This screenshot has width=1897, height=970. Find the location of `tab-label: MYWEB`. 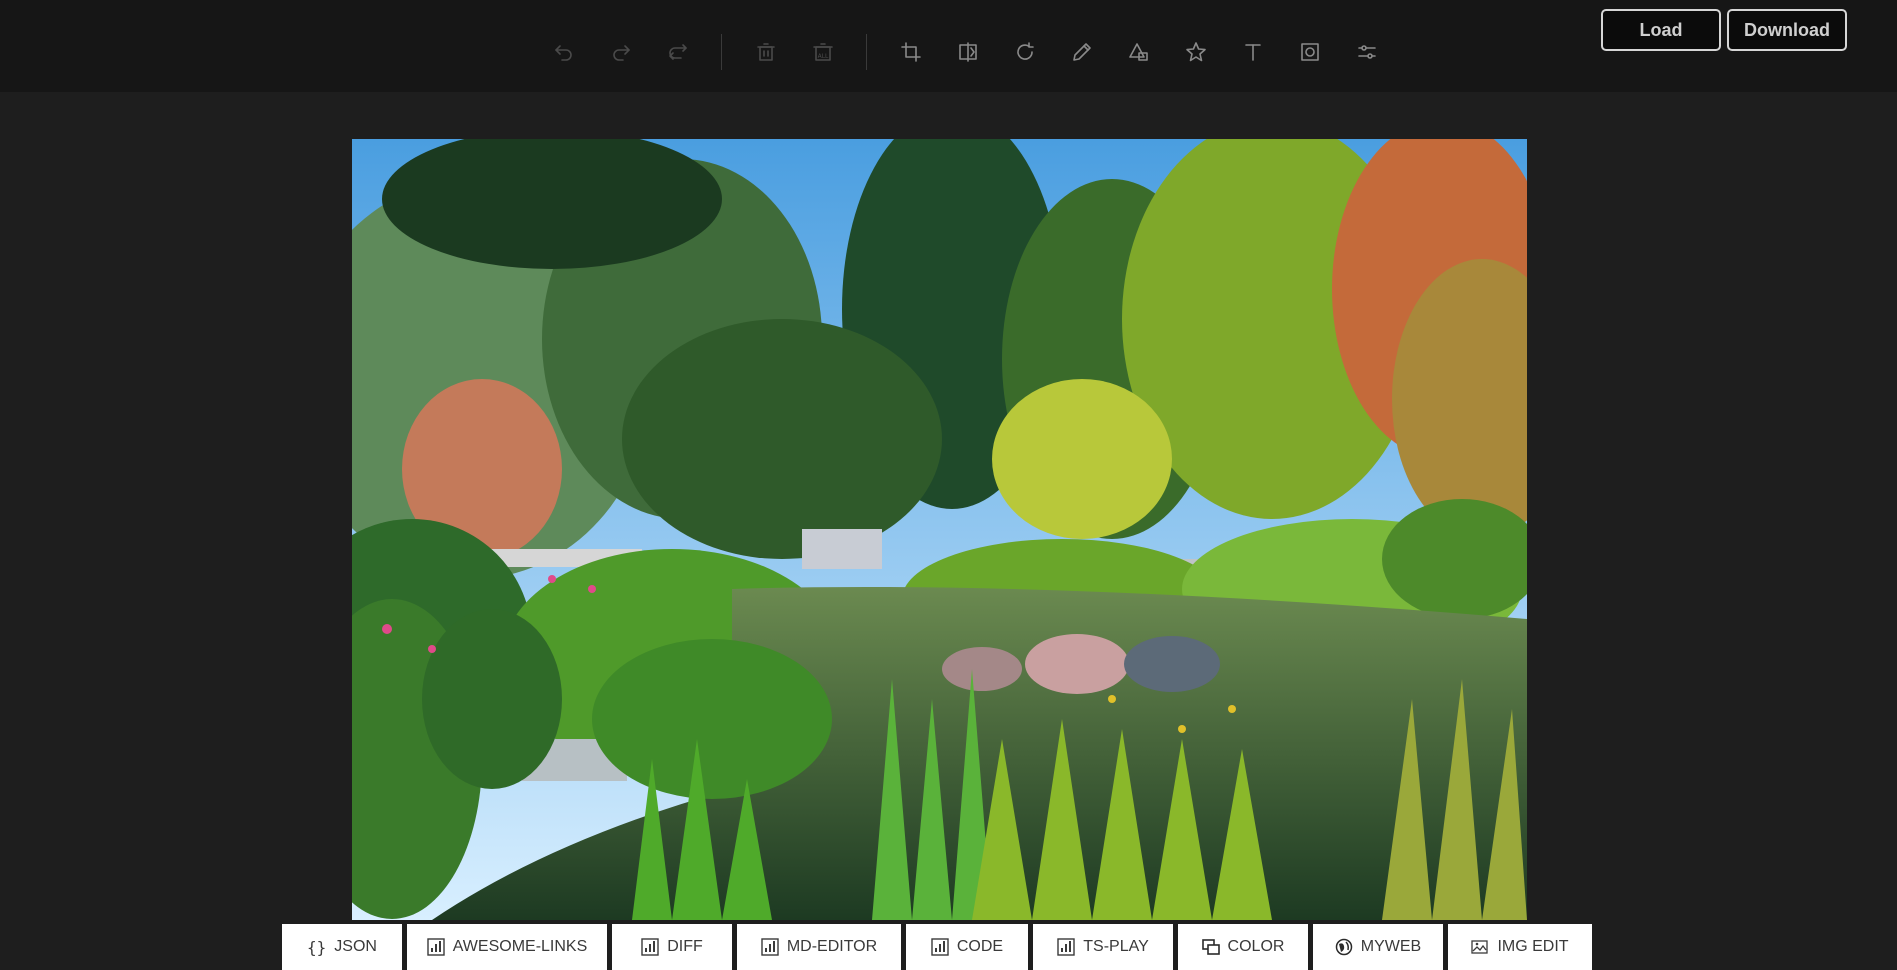

tab-label: MYWEB is located at coordinates (1391, 946).